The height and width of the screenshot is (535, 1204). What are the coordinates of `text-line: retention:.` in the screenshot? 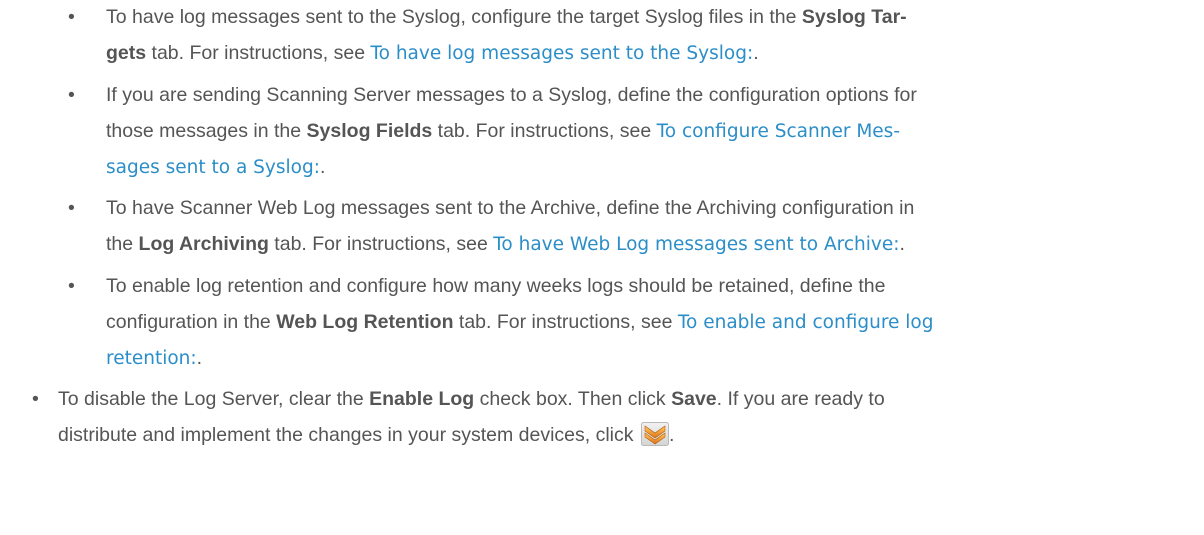 It's located at (520, 358).